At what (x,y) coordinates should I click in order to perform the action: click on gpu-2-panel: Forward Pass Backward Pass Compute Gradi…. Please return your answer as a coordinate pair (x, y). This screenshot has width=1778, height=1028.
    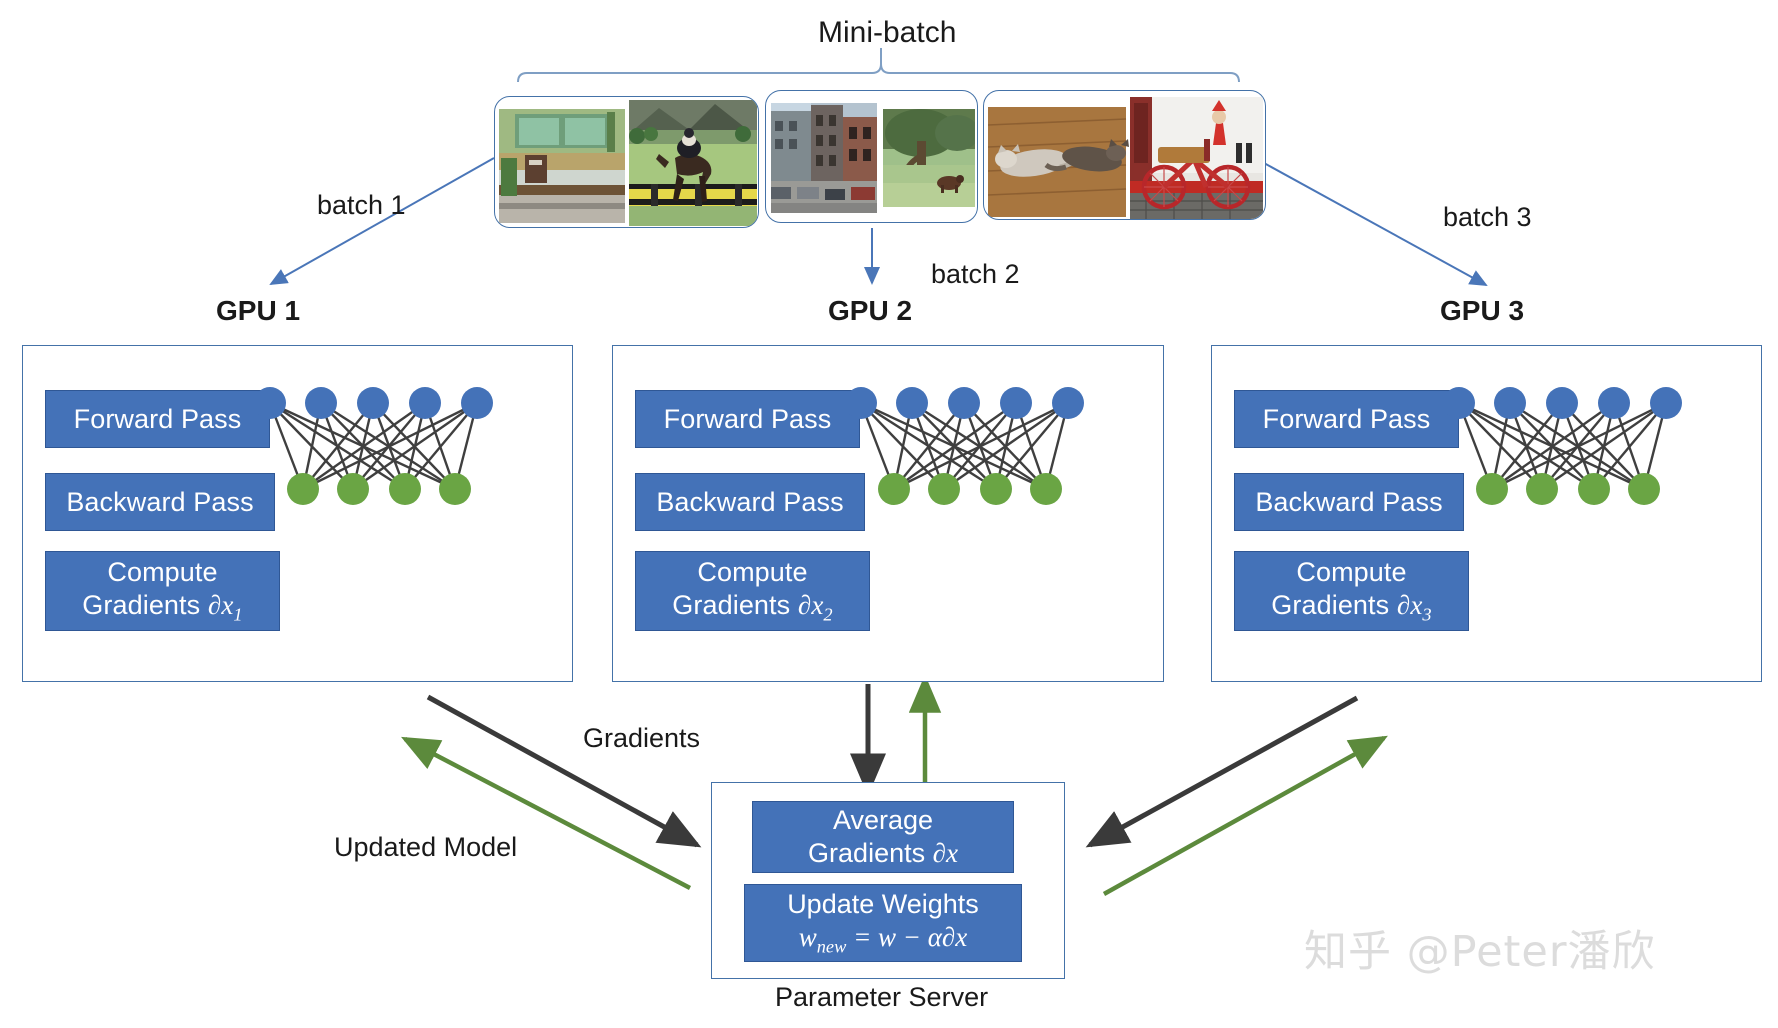
    Looking at the image, I should click on (888, 513).